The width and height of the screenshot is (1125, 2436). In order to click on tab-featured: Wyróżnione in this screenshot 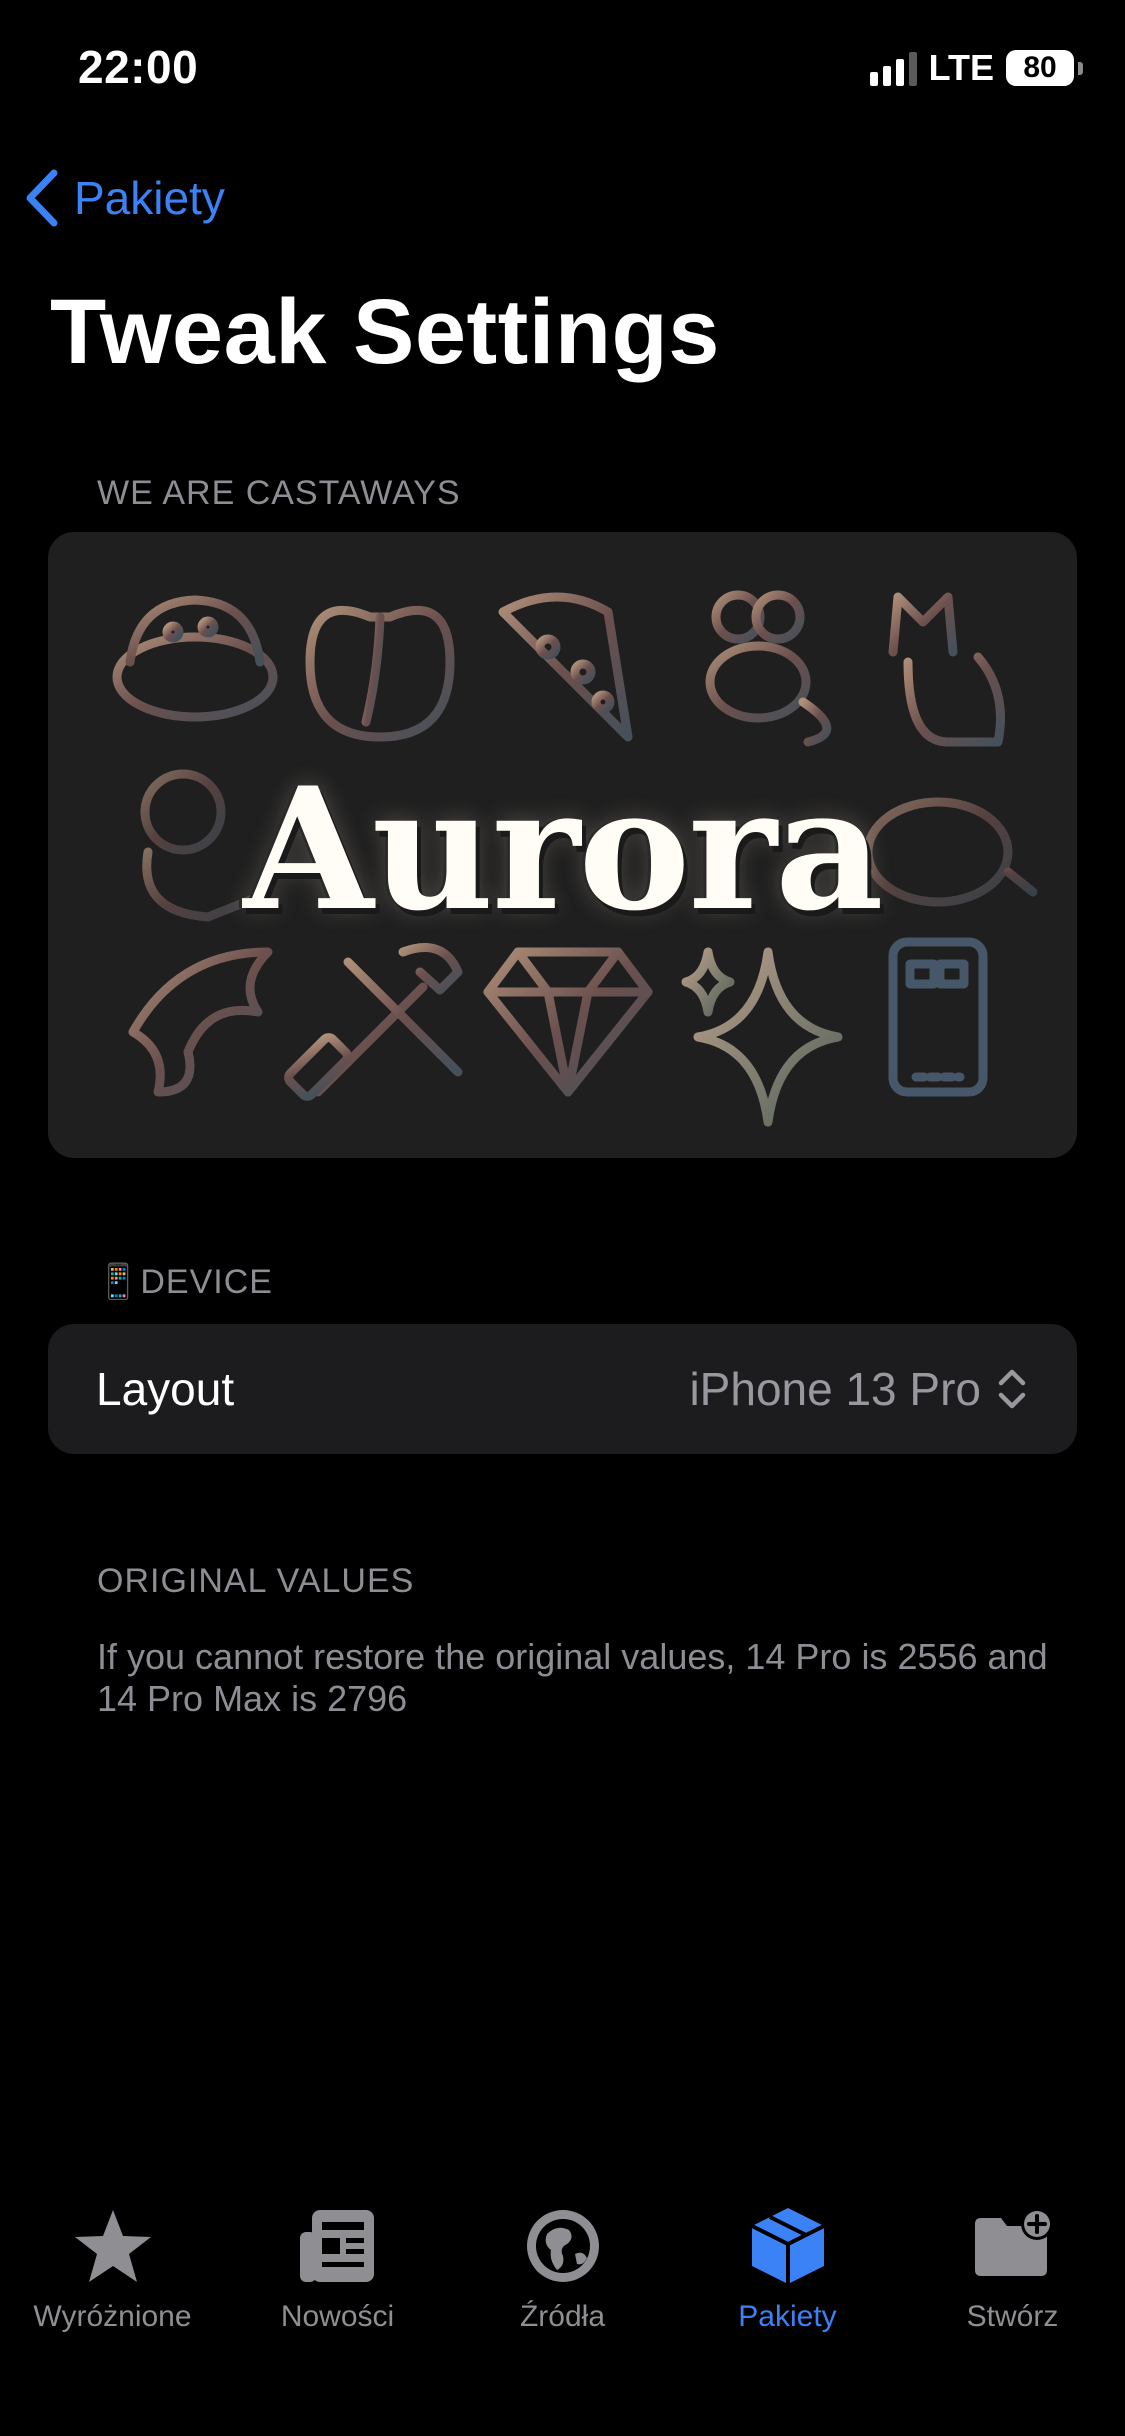, I will do `click(112, 2311)`.